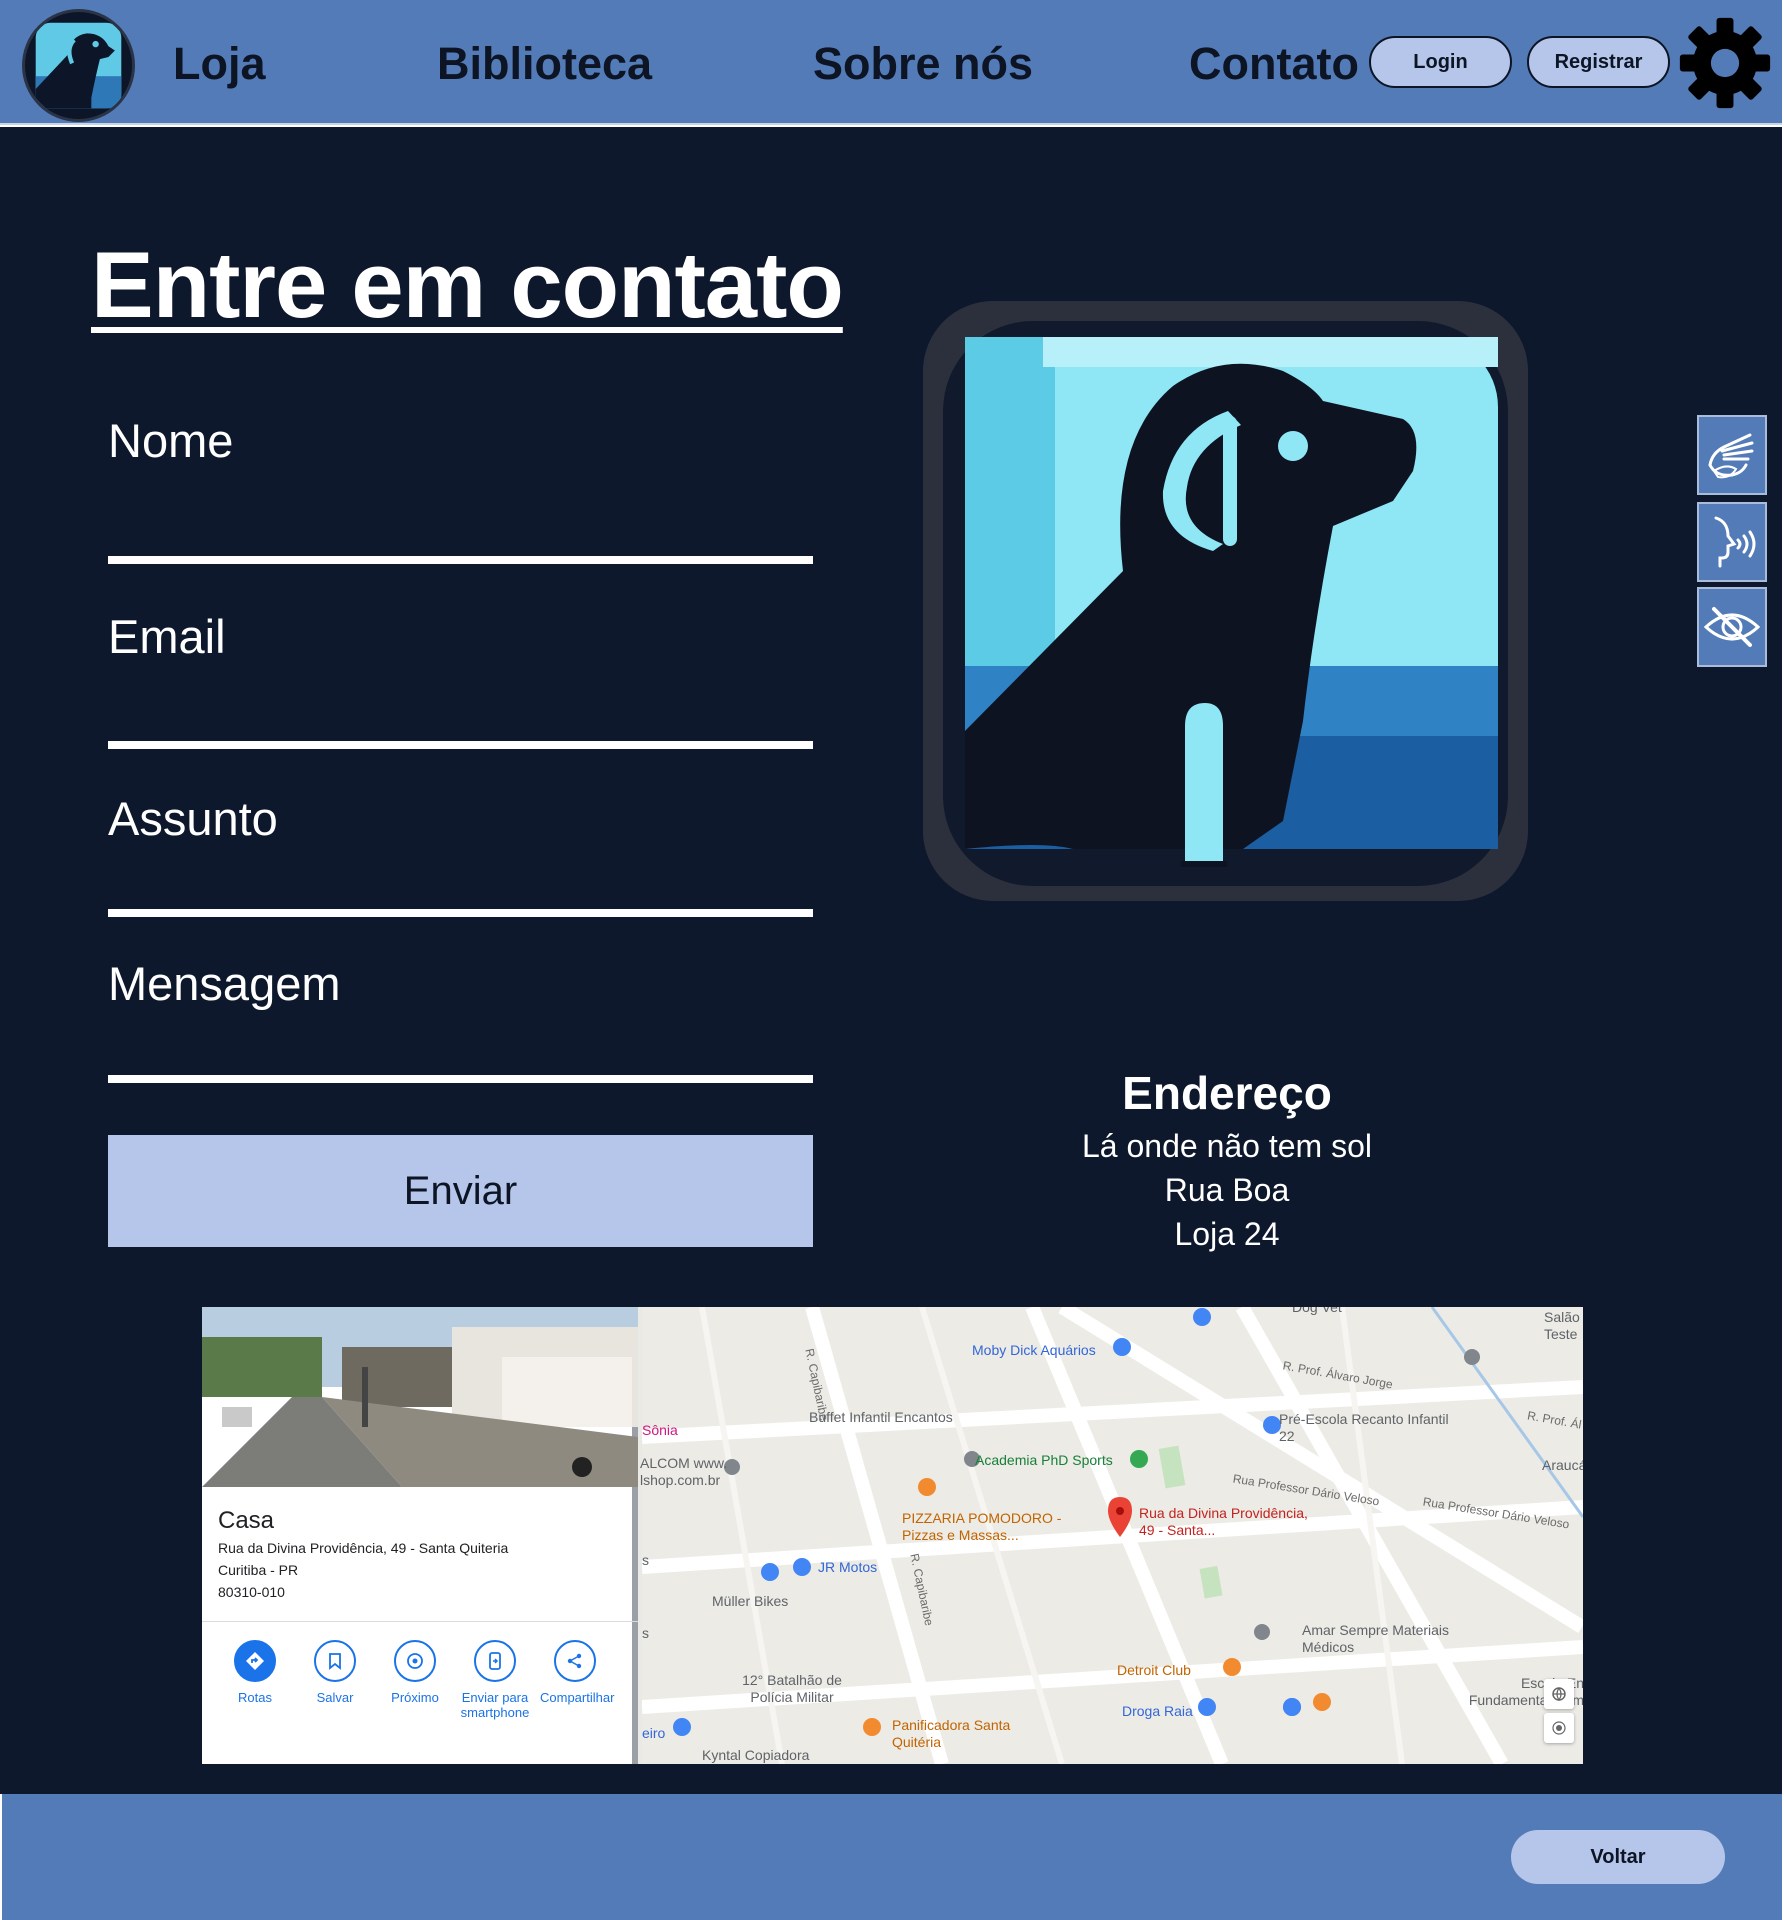 This screenshot has height=1920, width=1784. What do you see at coordinates (171, 440) in the screenshot?
I see `name-label: Nome` at bounding box center [171, 440].